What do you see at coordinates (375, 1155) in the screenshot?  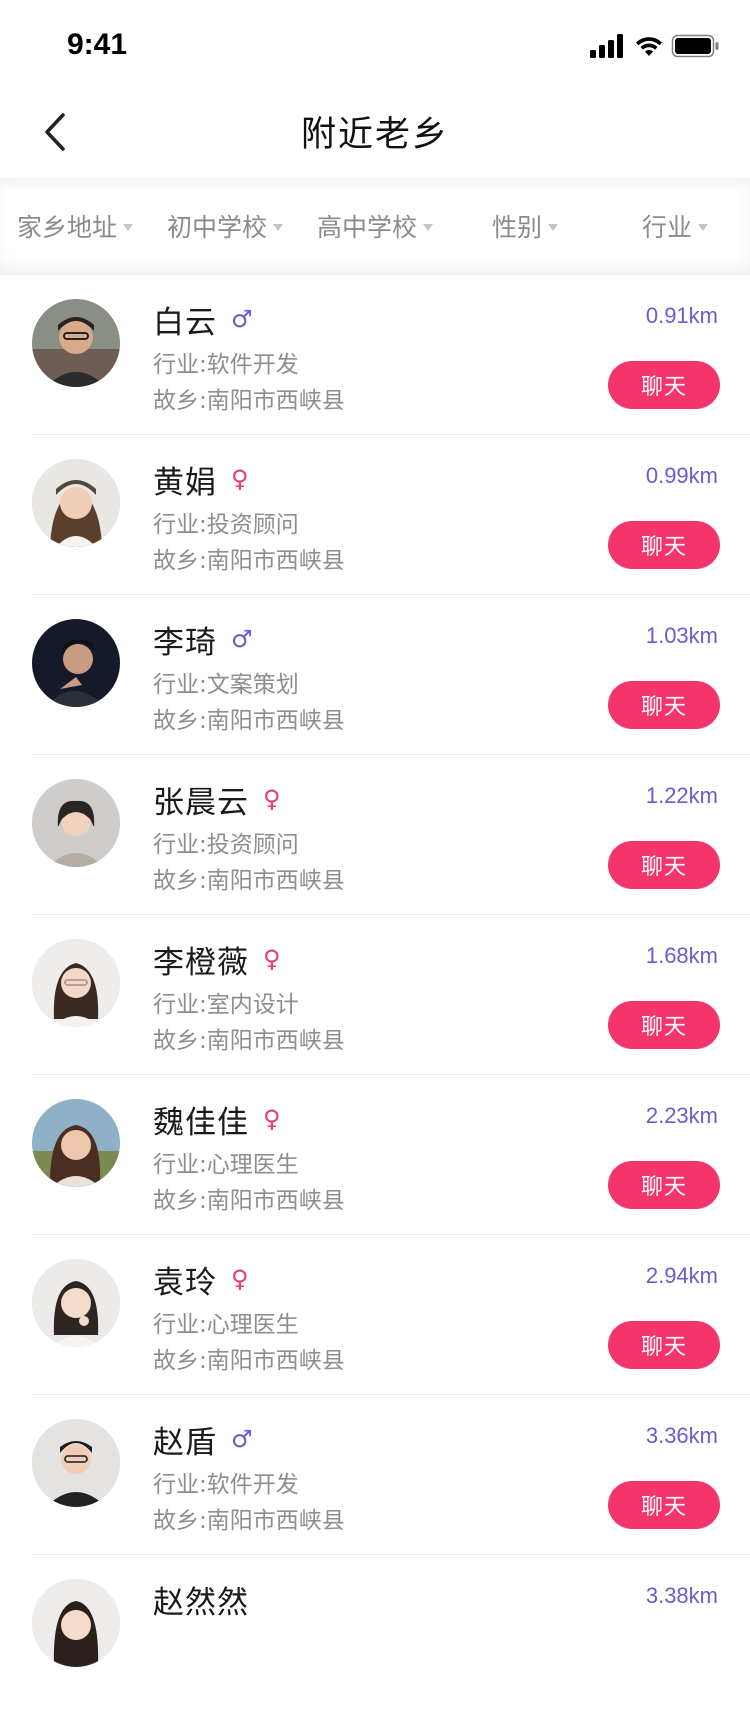 I see `list-item: 魏佳佳 ♀ 行业:心理医生 故乡:南阳市西峡县 2.23km 聊天` at bounding box center [375, 1155].